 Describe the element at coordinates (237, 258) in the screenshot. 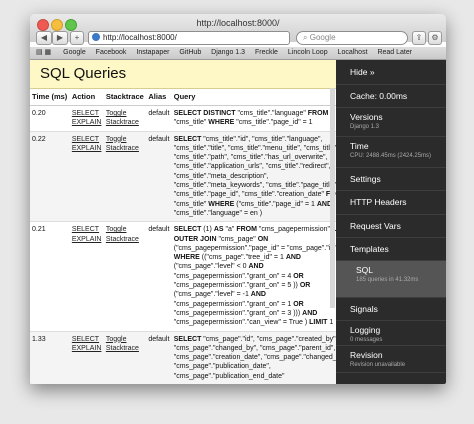

I see `query-line: WHERE (("cms_page"."tree_id" = 1 AND` at that location.